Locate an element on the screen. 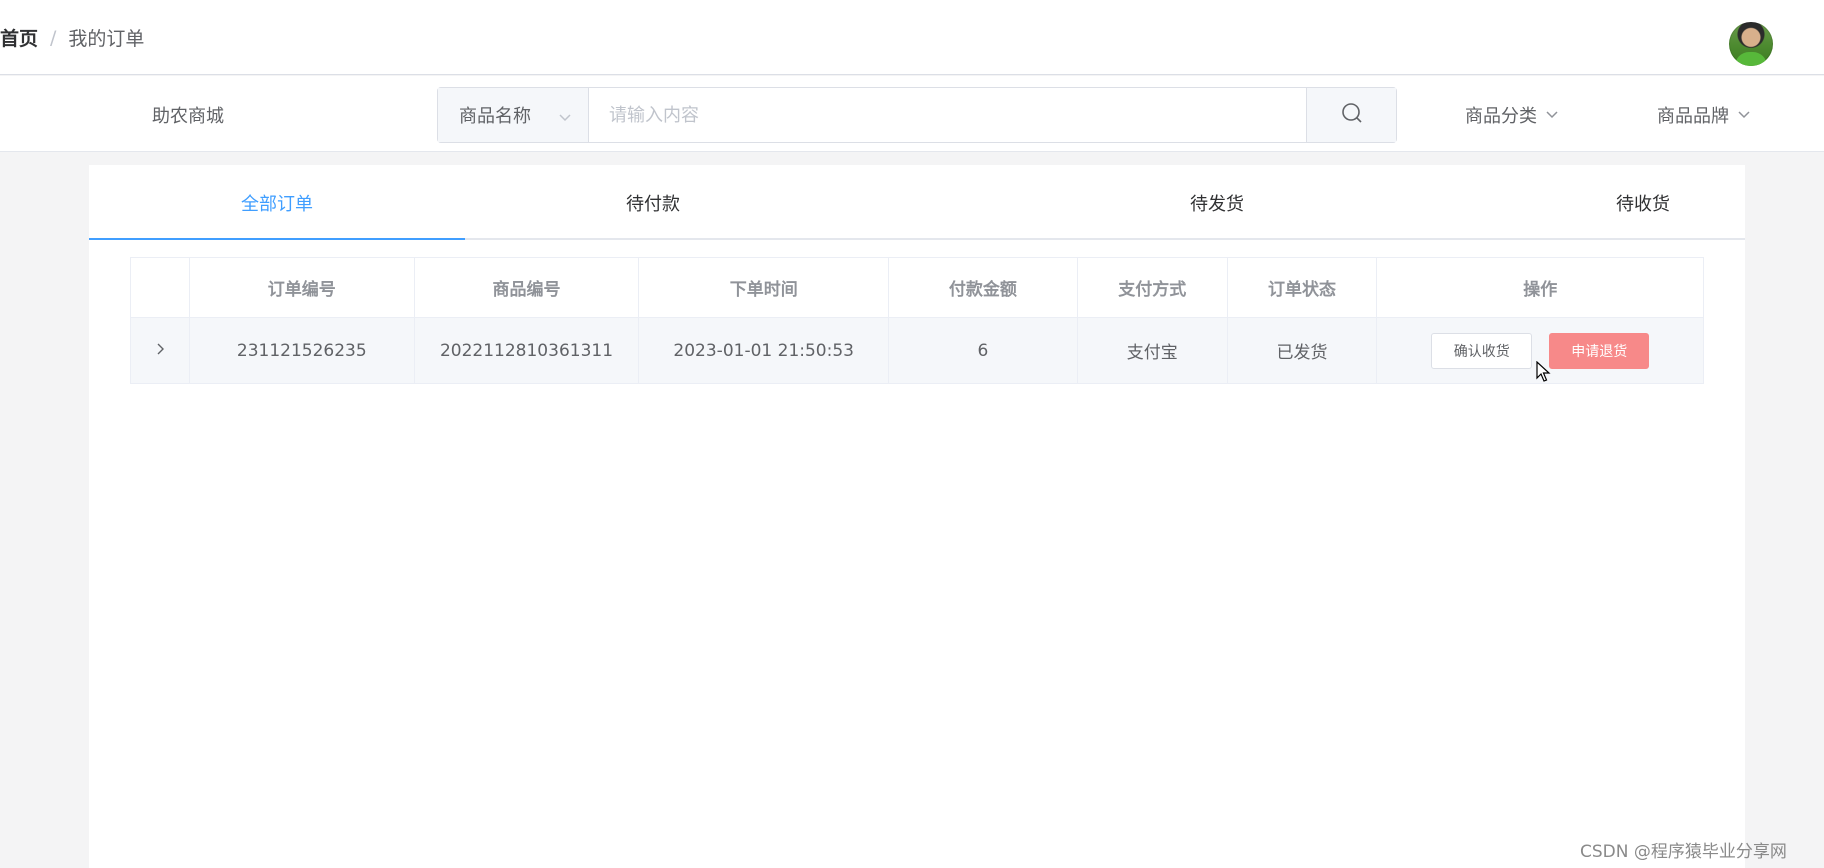 This screenshot has height=868, width=1824. search-box: 商品名称 is located at coordinates (917, 115).